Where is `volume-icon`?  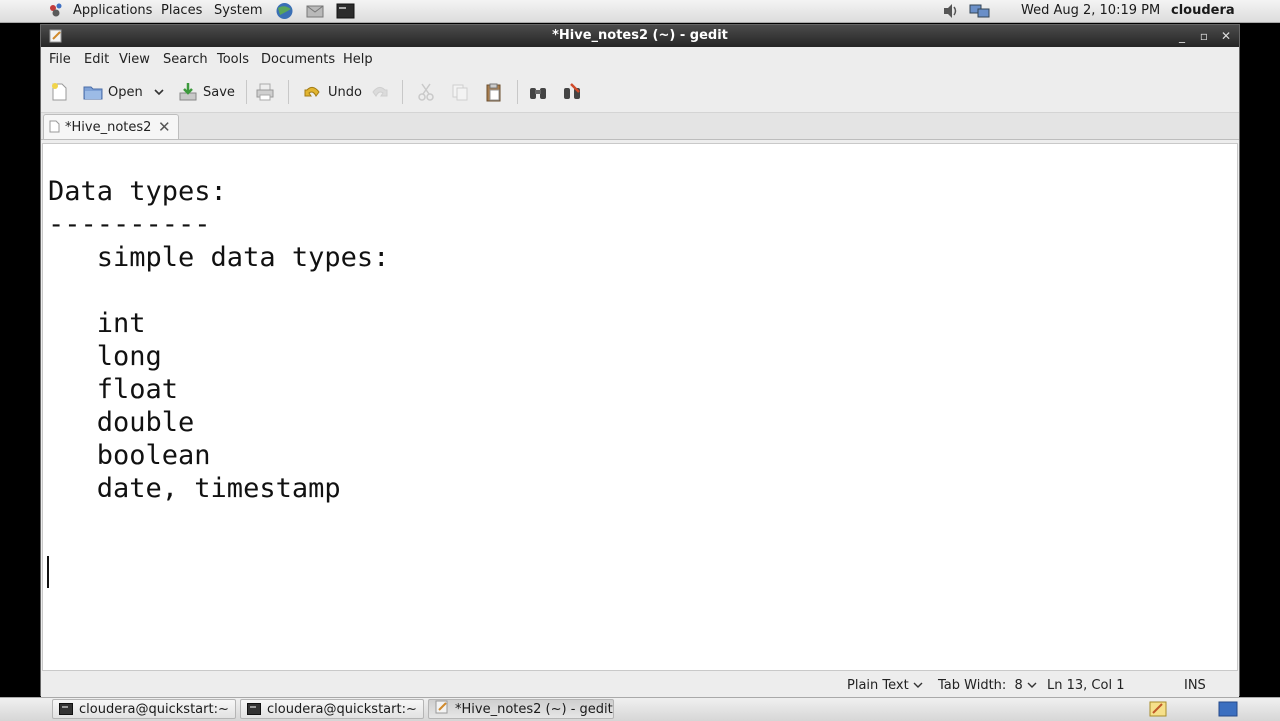 volume-icon is located at coordinates (950, 10).